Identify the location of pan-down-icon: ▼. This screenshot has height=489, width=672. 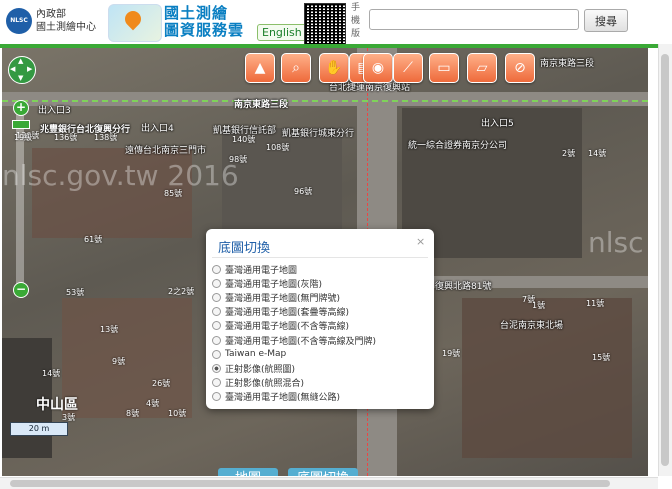
(20, 78).